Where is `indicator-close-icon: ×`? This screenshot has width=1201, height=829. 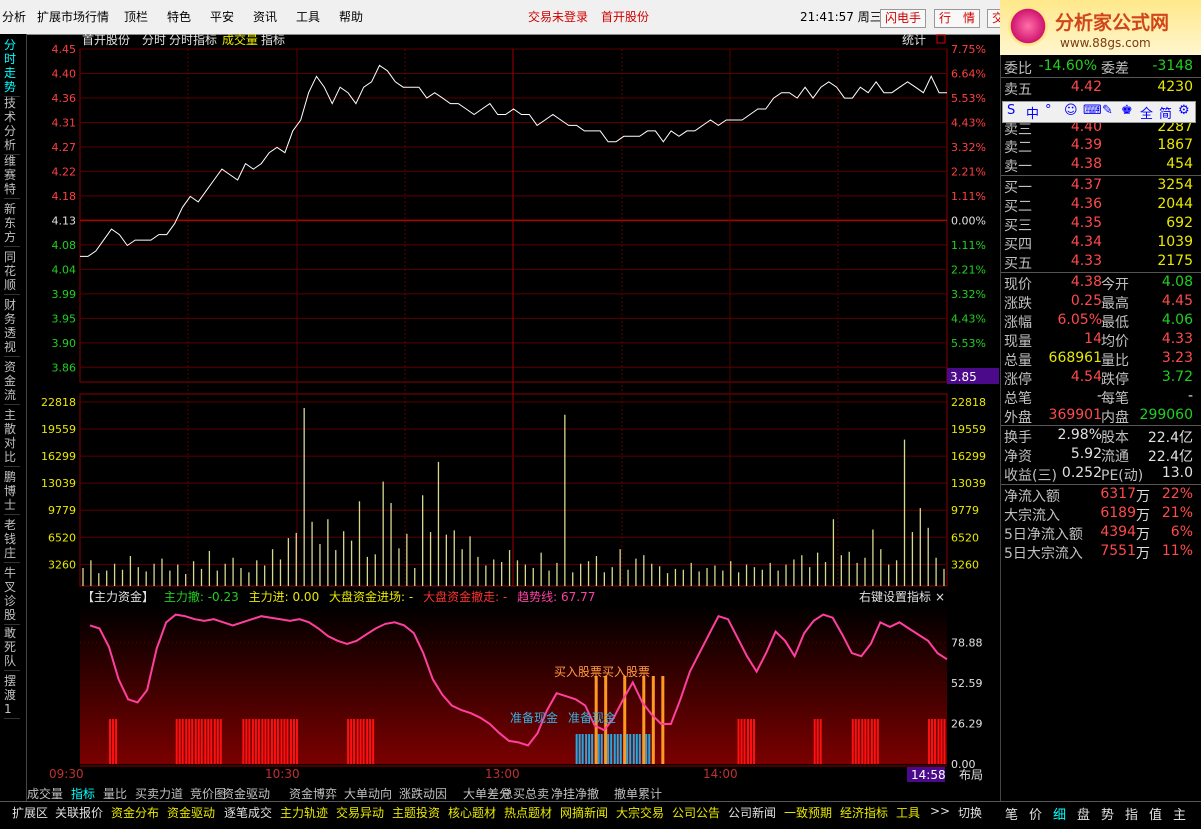
indicator-close-icon: × is located at coordinates (940, 597).